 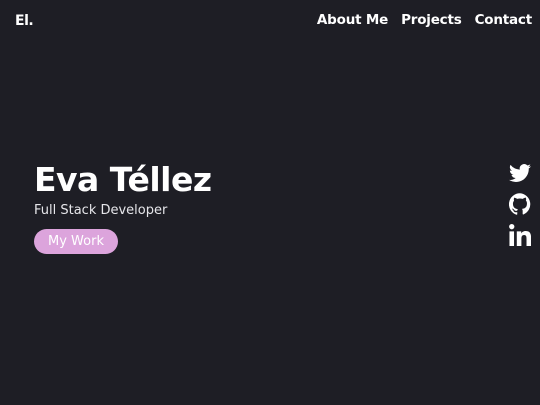 What do you see at coordinates (352, 20) in the screenshot?
I see `nav-link-about-me: About Me` at bounding box center [352, 20].